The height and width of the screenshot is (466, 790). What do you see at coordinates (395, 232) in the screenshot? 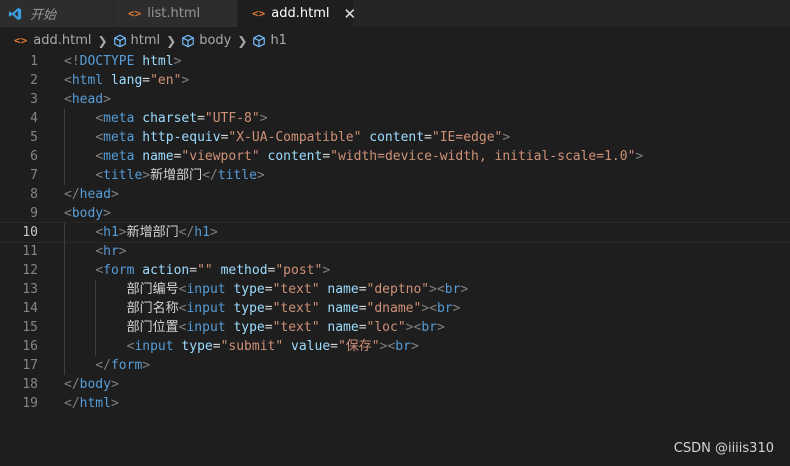
I see `code-line: 10 <h1>新增部门</h1>` at bounding box center [395, 232].